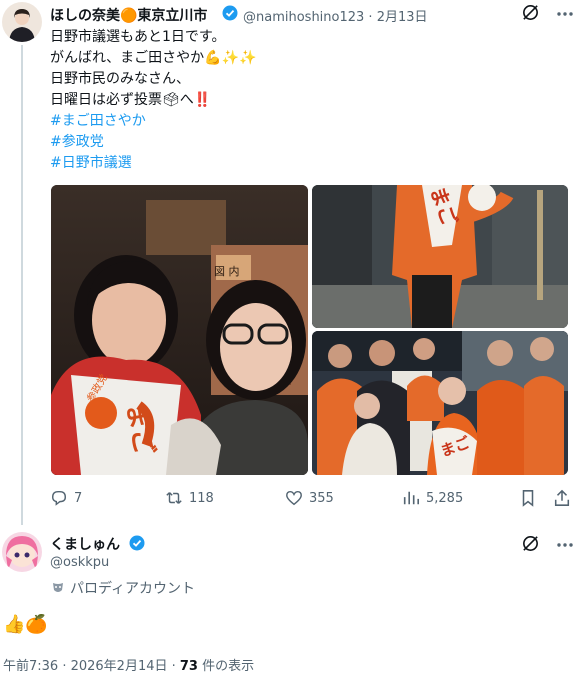 This screenshot has width=585, height=682. Describe the element at coordinates (411, 498) in the screenshot. I see `views-icon` at that location.